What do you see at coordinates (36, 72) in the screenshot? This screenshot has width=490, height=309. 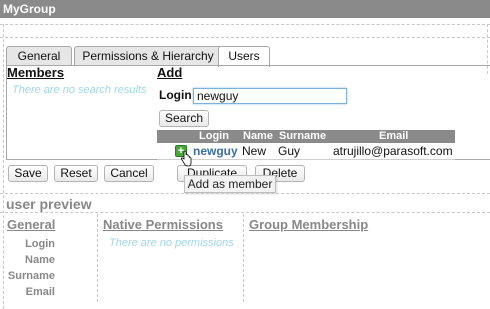 I see `members-heading: Members` at bounding box center [36, 72].